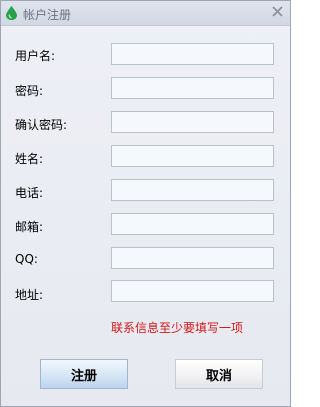  What do you see at coordinates (192, 156) in the screenshot?
I see `name-input` at bounding box center [192, 156].